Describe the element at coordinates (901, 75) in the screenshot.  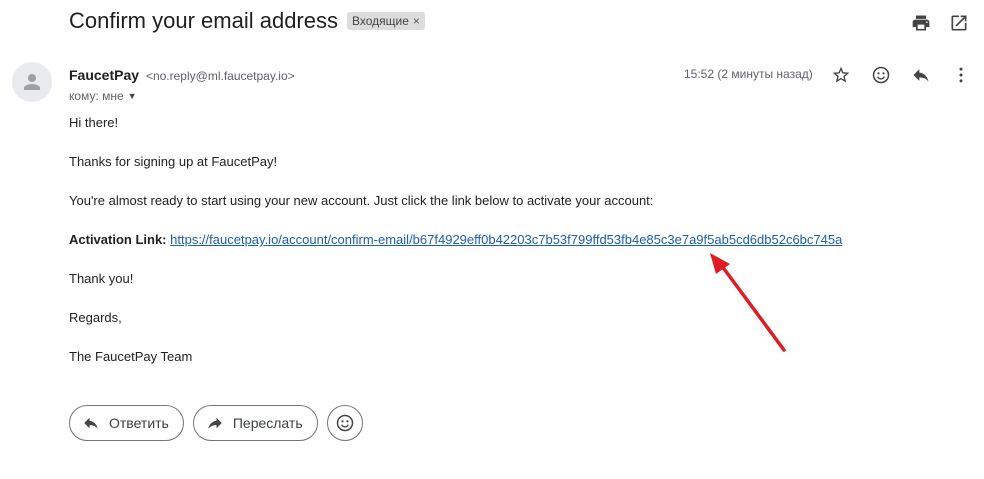
I see `message-actions` at that location.